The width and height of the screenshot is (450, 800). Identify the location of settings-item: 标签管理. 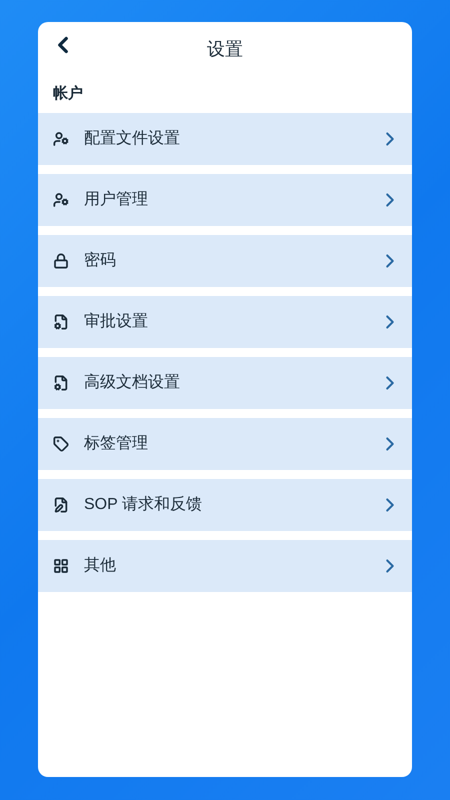
(225, 444).